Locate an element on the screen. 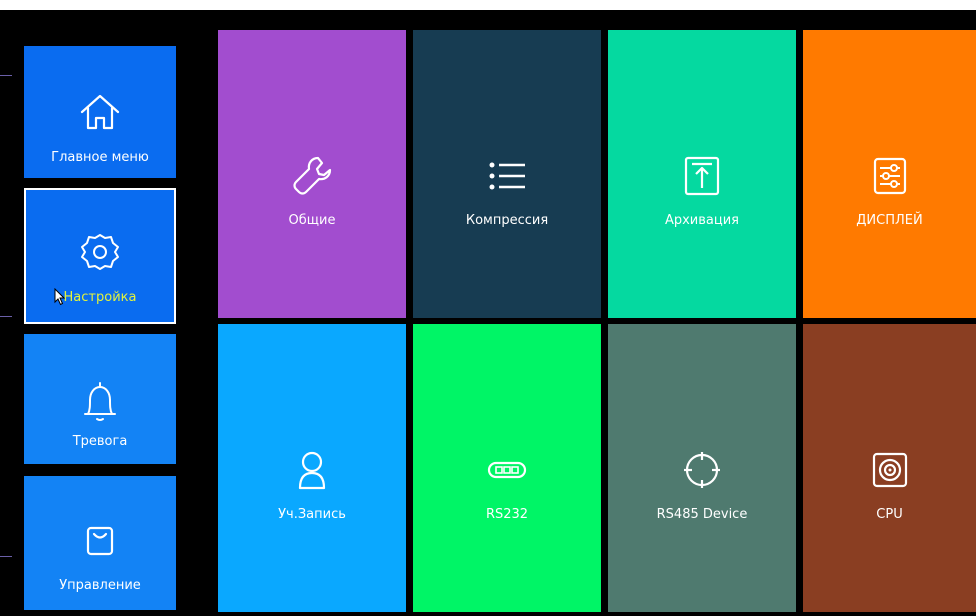  sidebar-item-label: Настройка is located at coordinates (100, 297).